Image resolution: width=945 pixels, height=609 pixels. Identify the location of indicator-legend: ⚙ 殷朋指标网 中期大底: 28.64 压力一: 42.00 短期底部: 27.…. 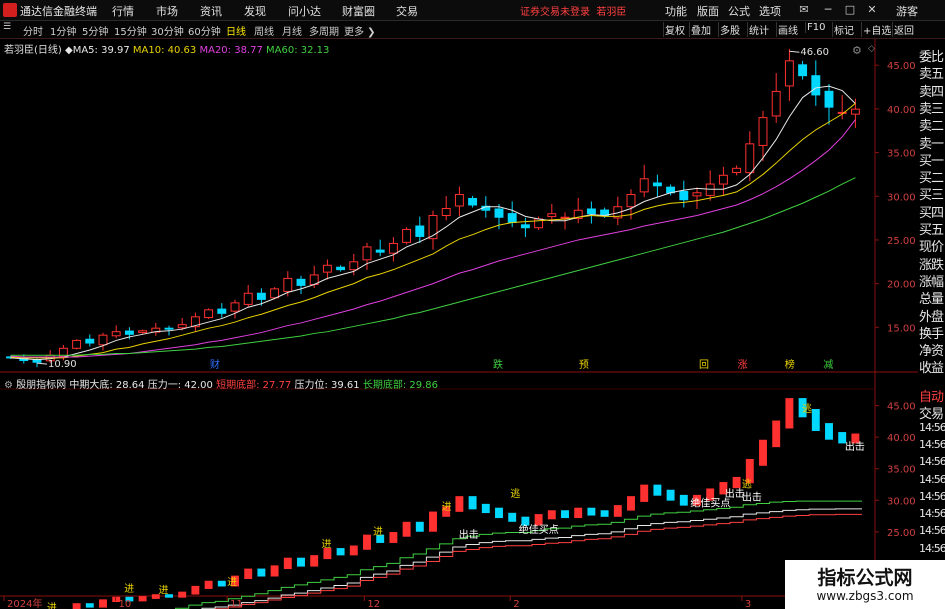
(221, 383).